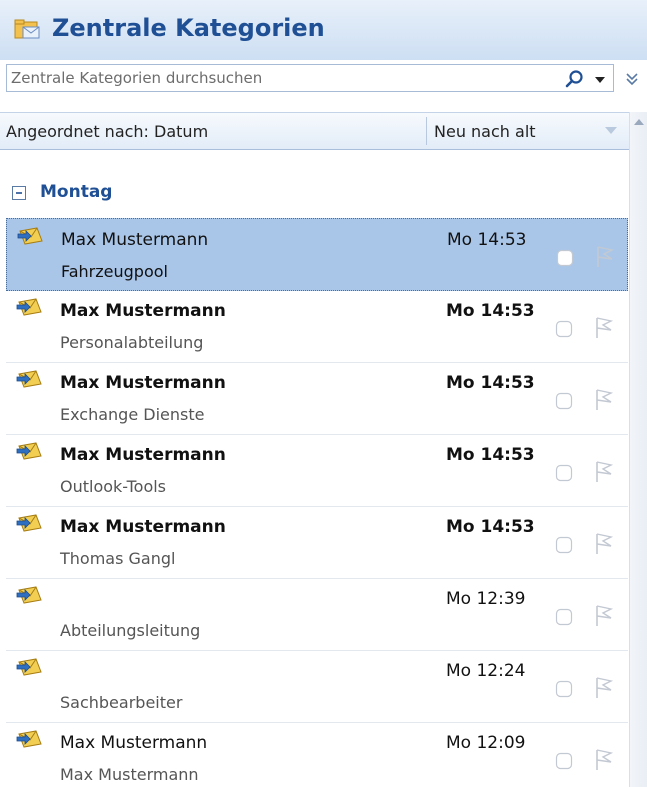 This screenshot has width=647, height=787. I want to click on message-item: Max Mustermann Mo 14:53 Fahrzeugpool, so click(317, 254).